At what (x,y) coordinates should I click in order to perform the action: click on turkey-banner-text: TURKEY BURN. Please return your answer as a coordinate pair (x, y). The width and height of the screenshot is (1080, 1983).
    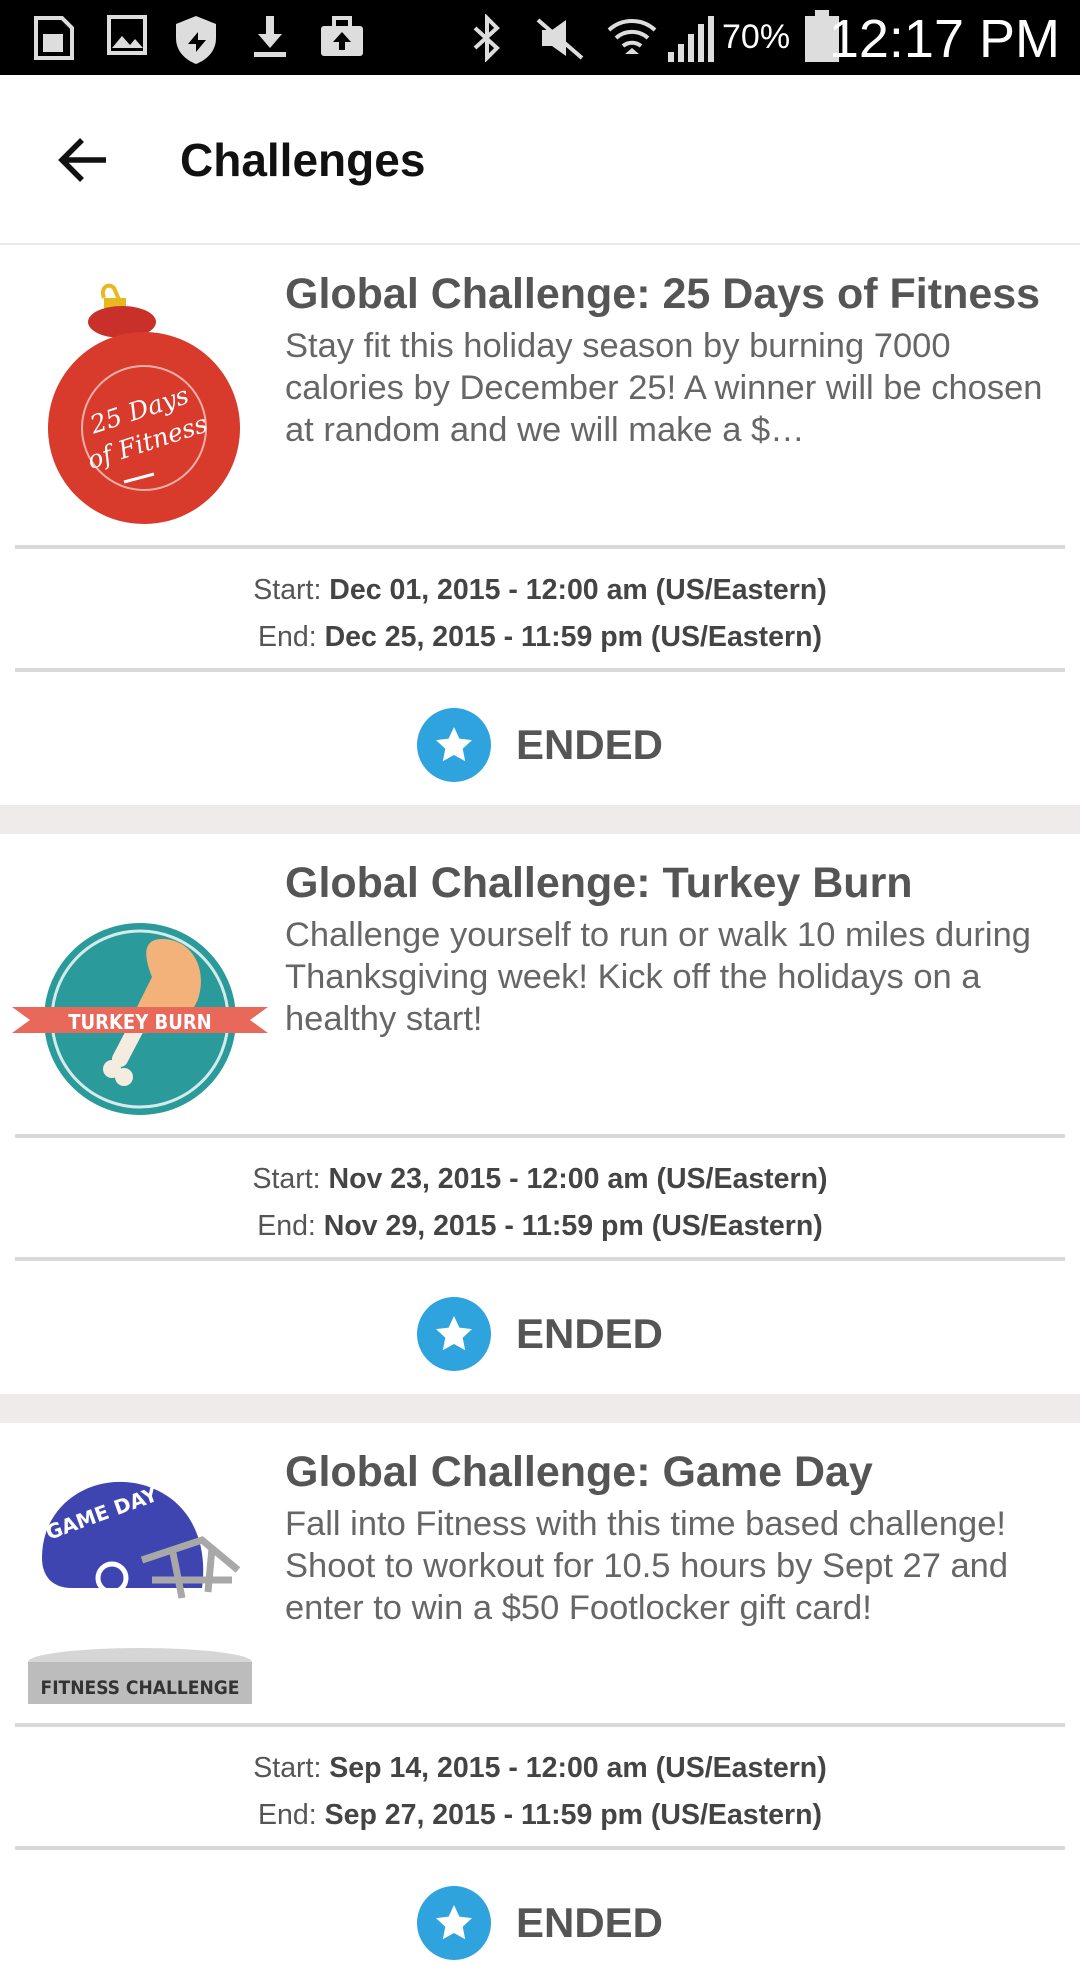
    Looking at the image, I should click on (140, 1022).